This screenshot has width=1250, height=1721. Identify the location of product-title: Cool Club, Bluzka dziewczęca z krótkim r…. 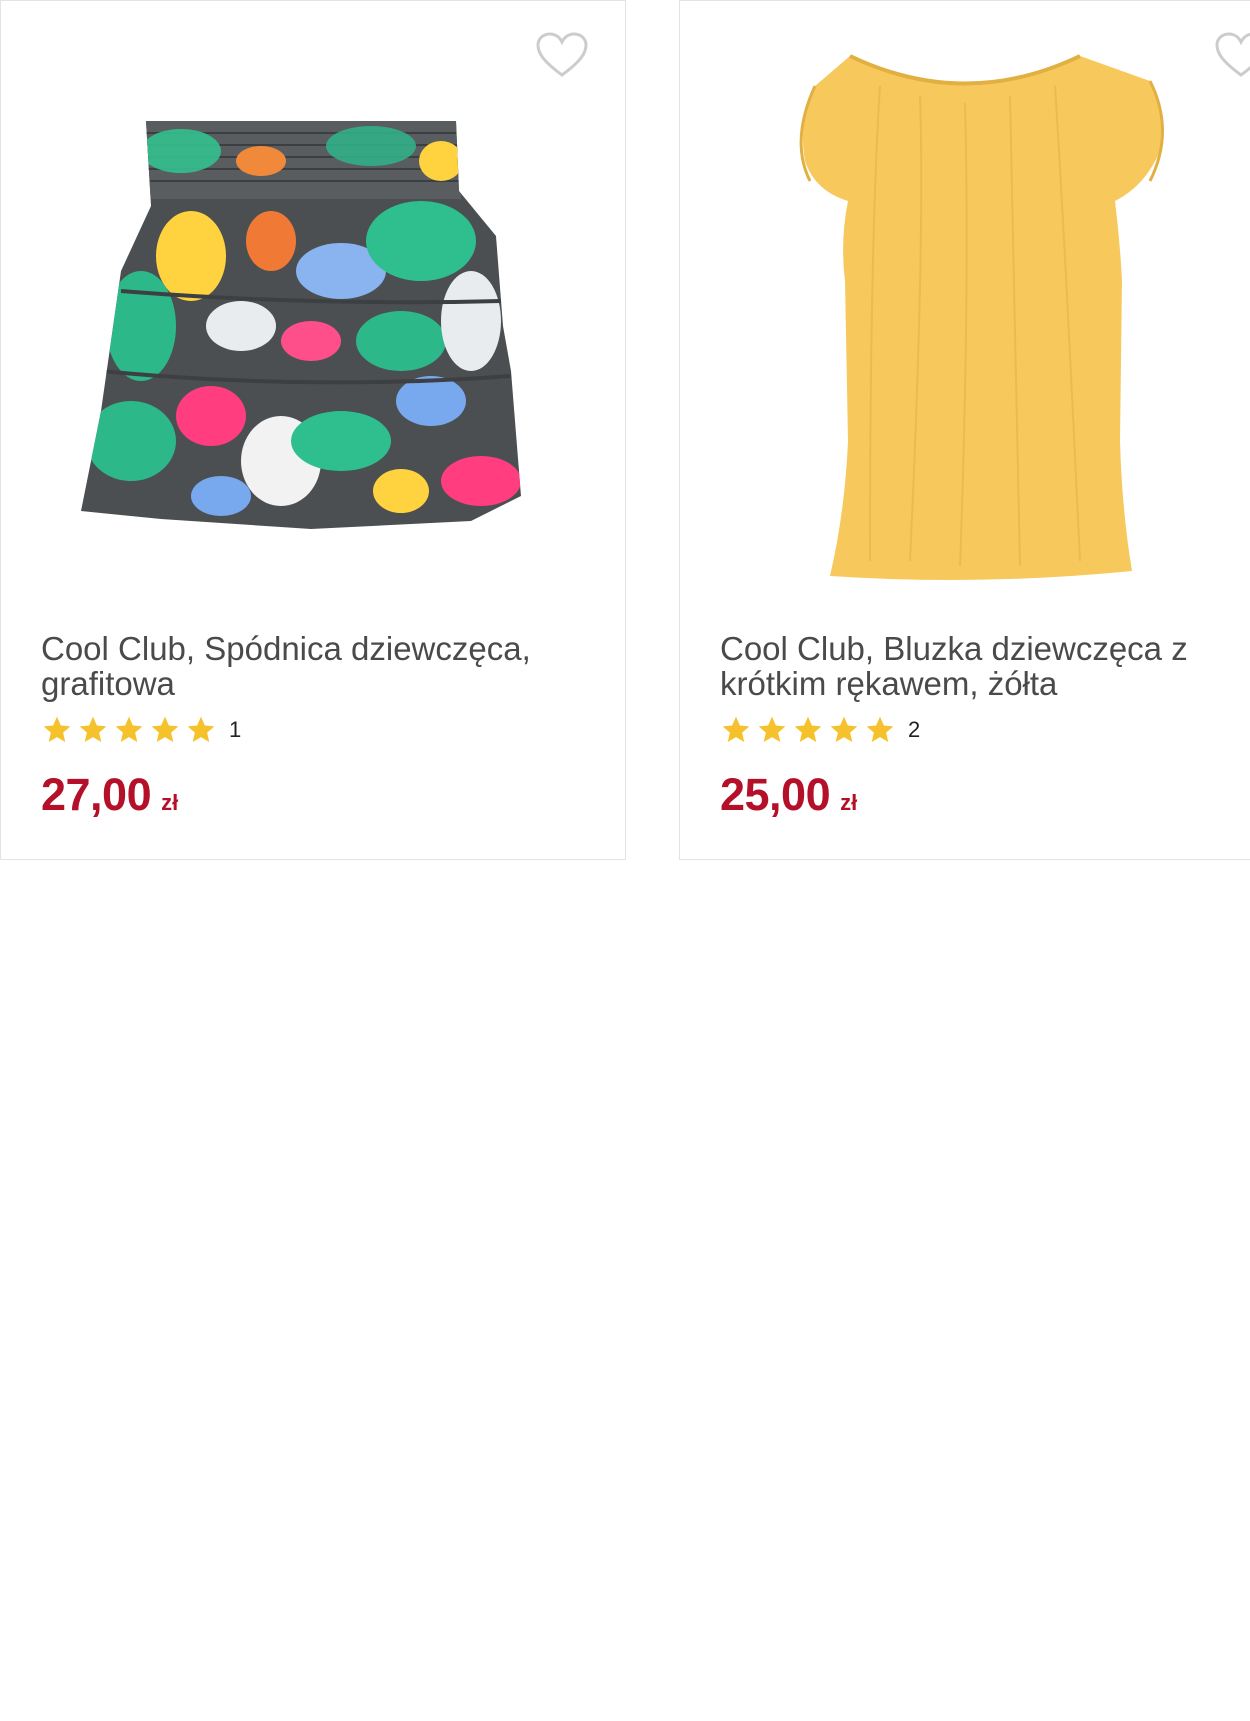
(985, 666).